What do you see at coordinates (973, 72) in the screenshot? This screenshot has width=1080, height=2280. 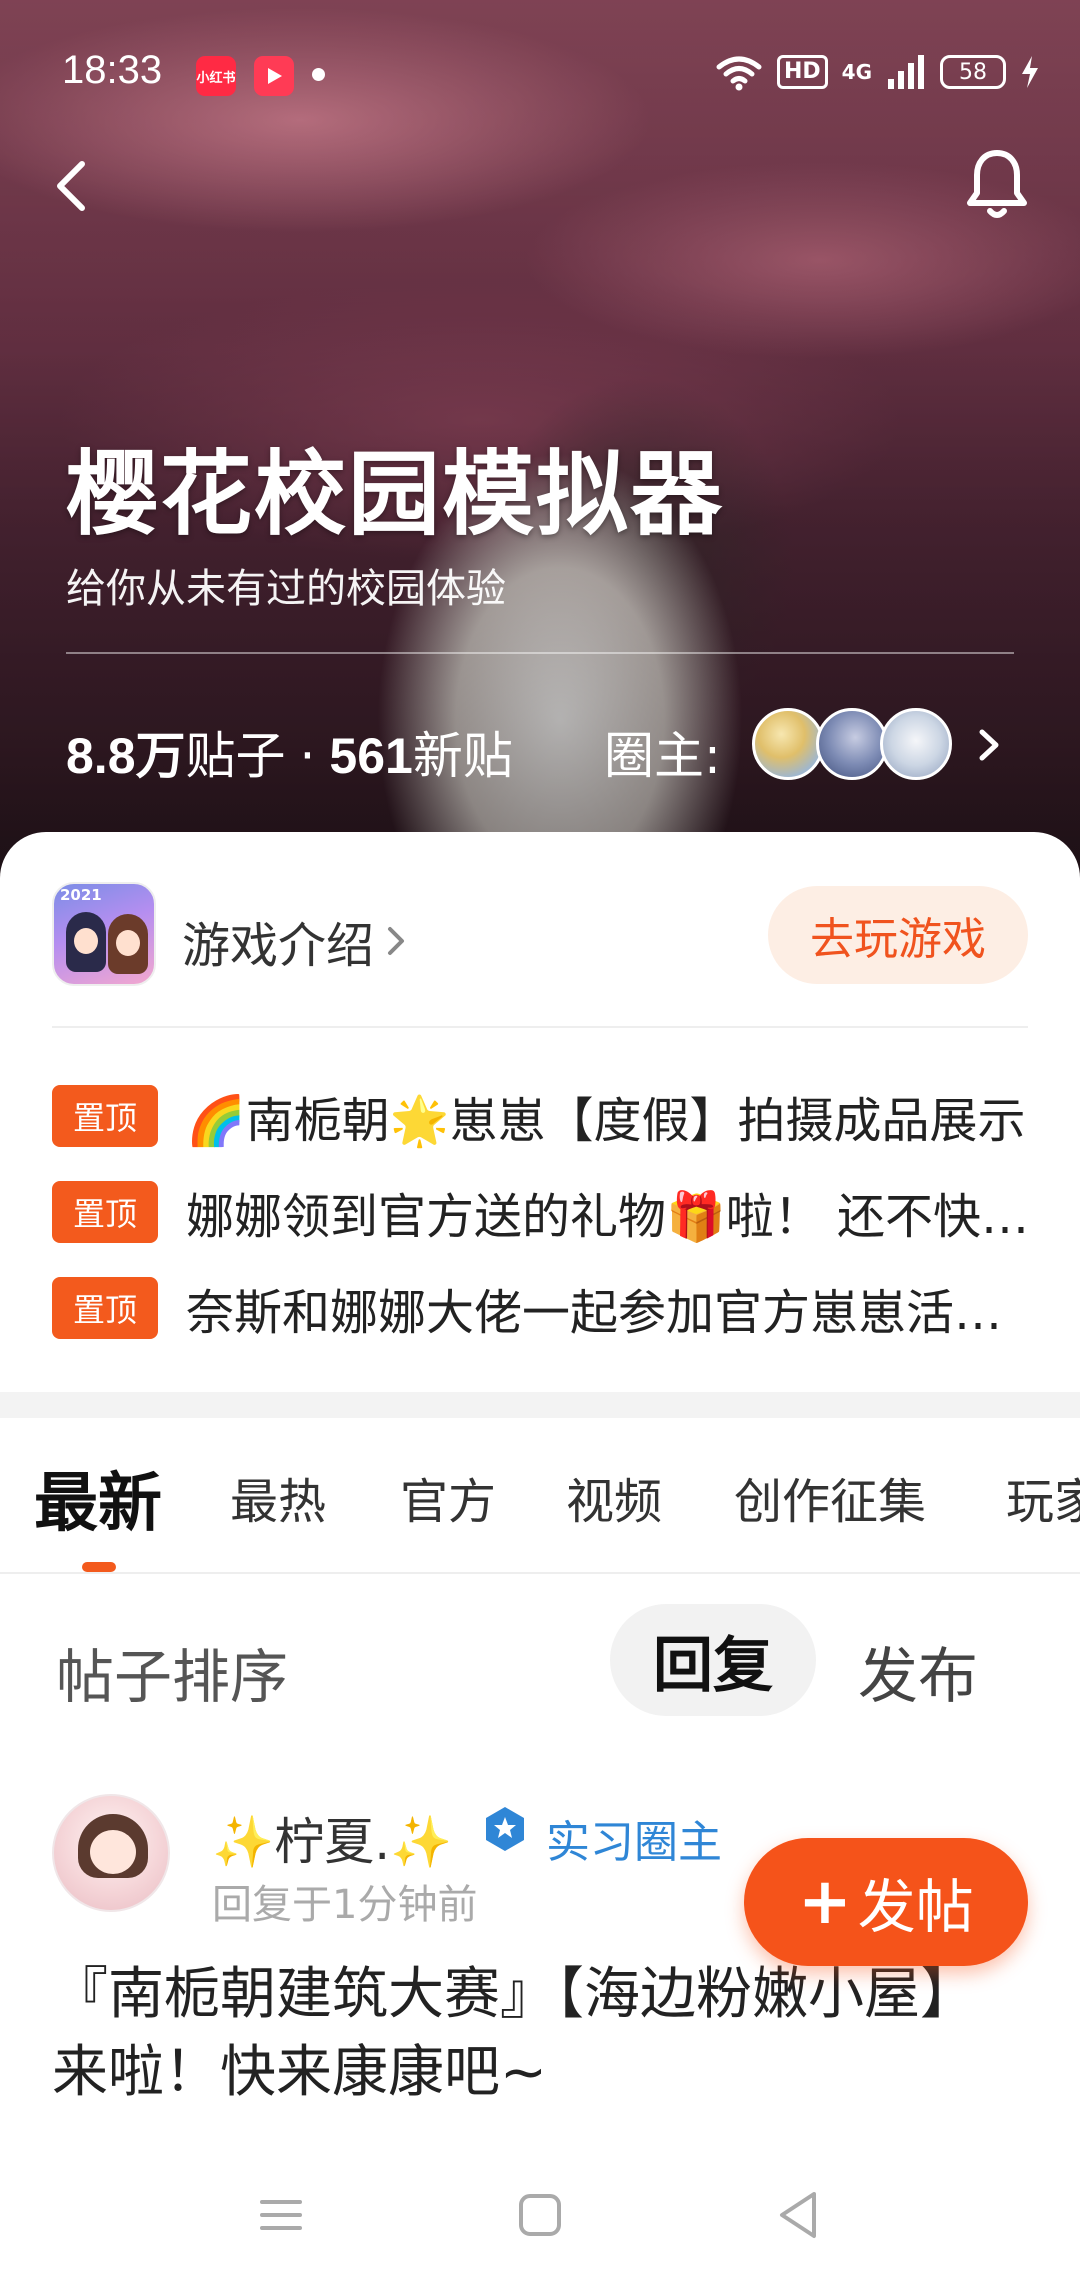 I see `battery-icon: 58` at bounding box center [973, 72].